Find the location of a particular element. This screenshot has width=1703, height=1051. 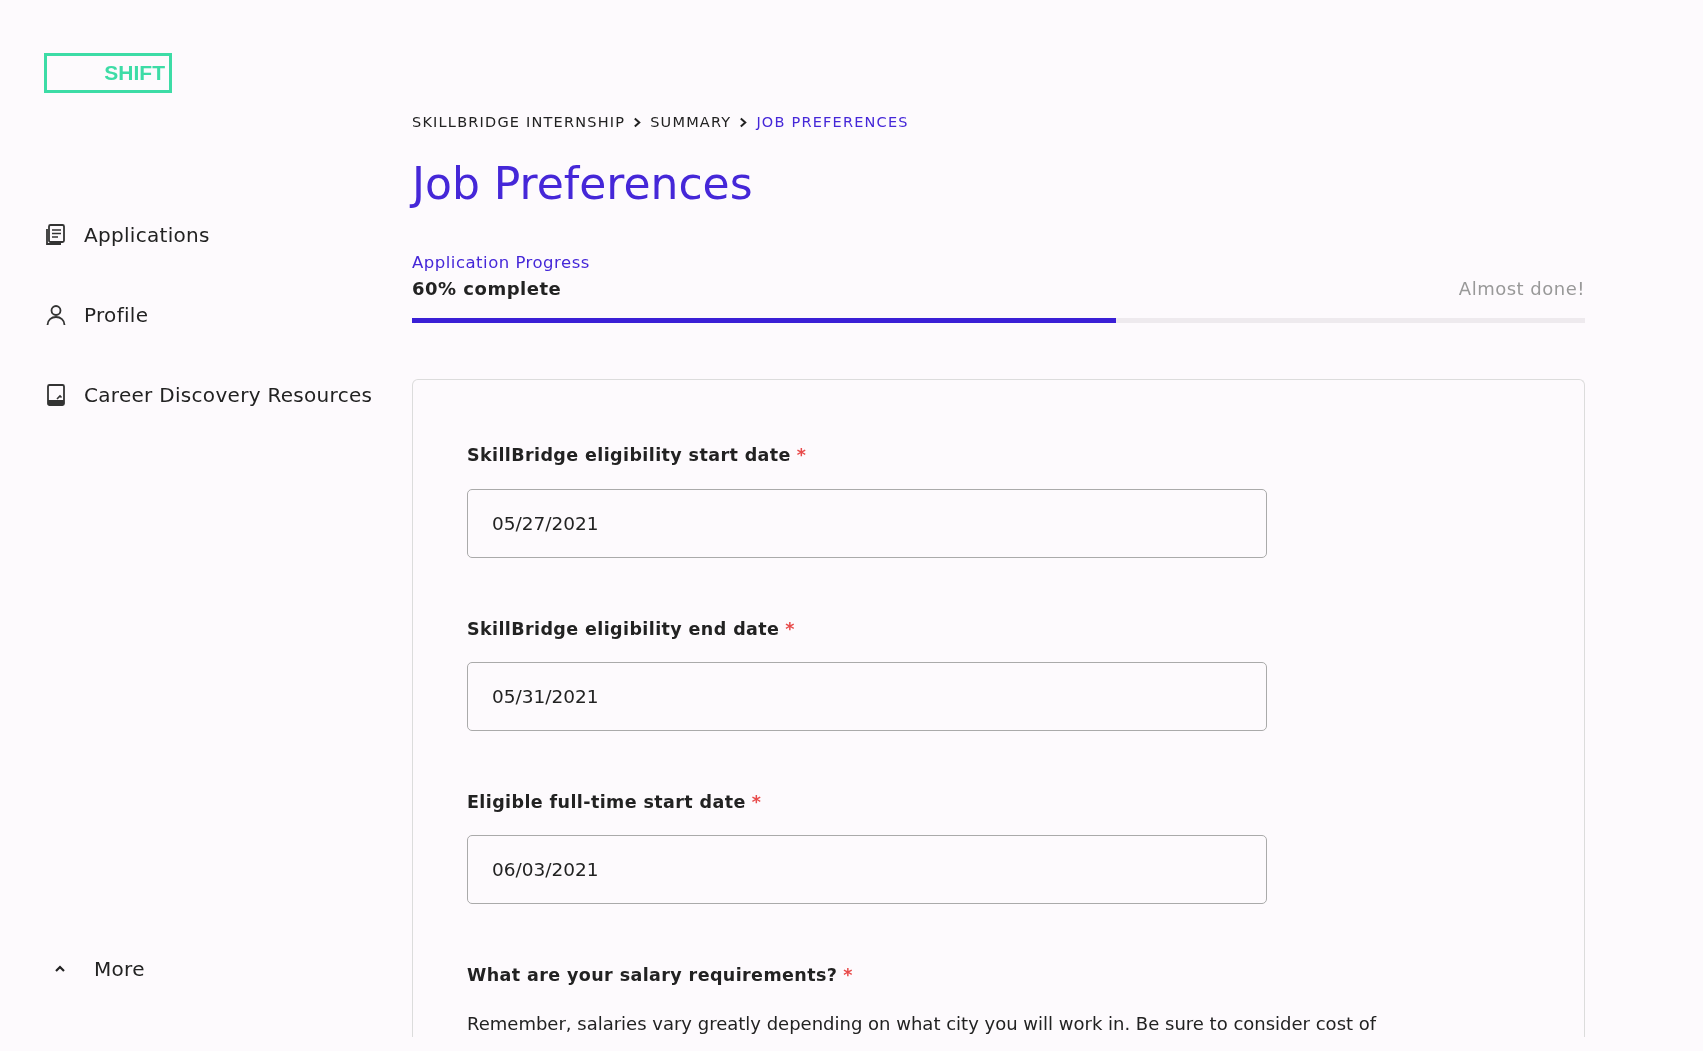

breadcrumb-link: SKILLBRIDGE INTERNSHIP is located at coordinates (519, 123).